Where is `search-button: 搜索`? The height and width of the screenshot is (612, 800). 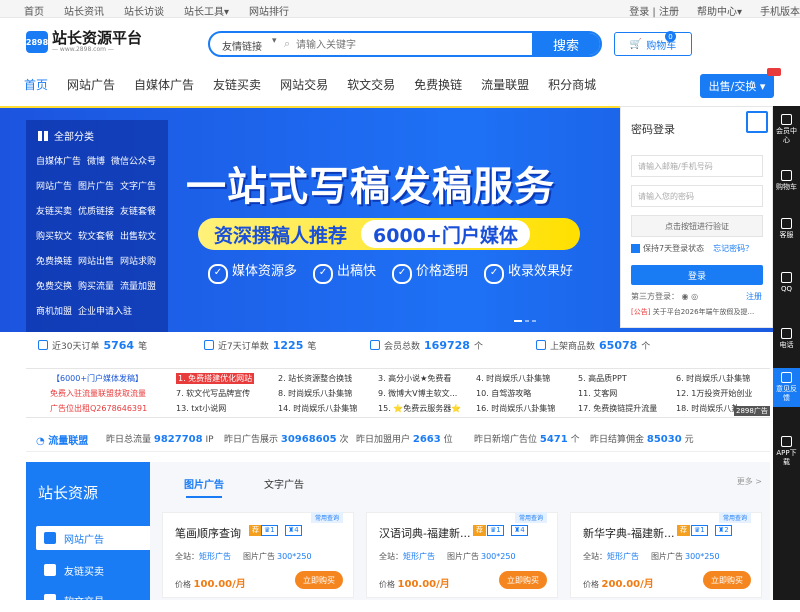
search-button: 搜索 is located at coordinates (566, 44).